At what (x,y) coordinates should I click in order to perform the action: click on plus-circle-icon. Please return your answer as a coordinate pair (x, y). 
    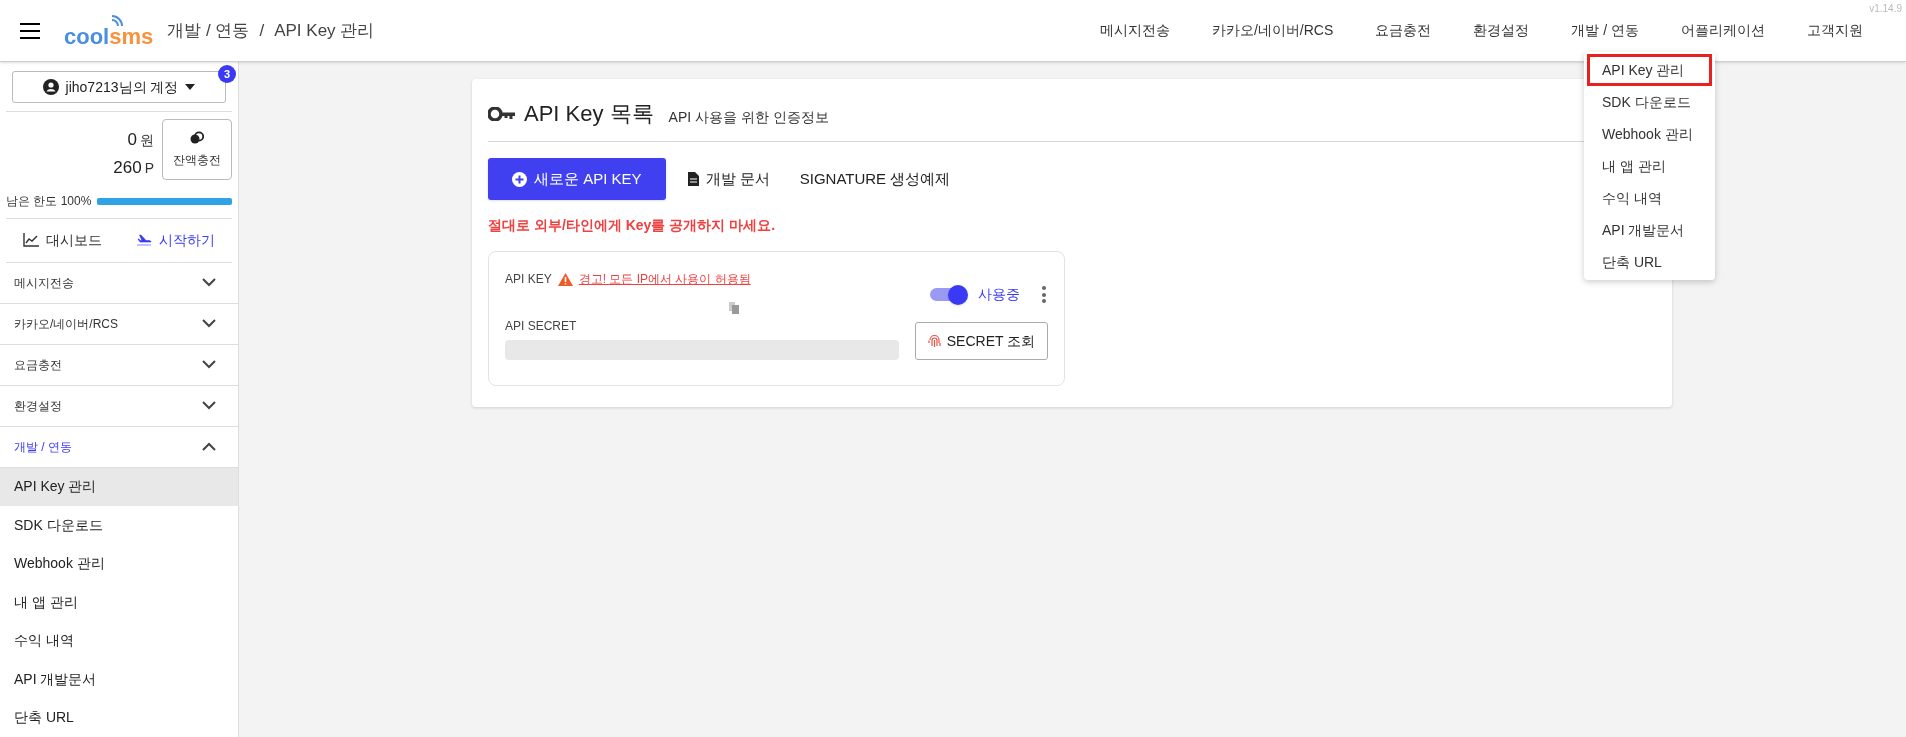
    Looking at the image, I should click on (519, 179).